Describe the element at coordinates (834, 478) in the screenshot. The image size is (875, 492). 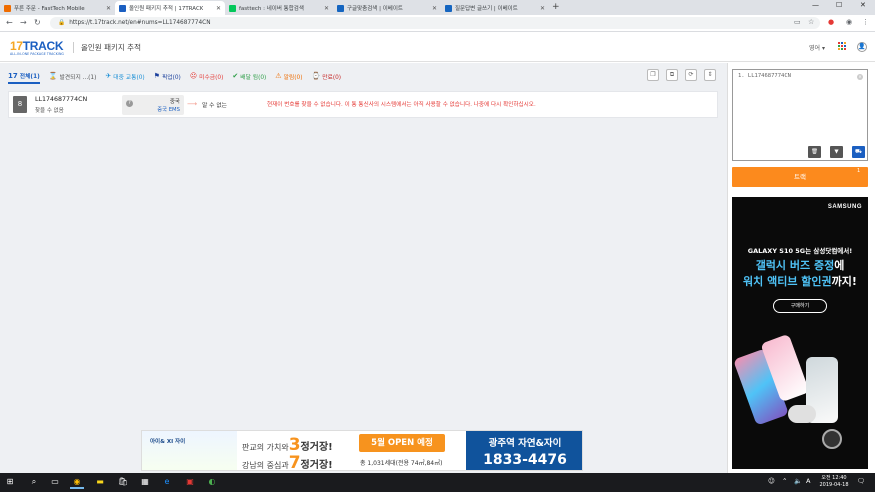
I see `clock-time: 오전 12:40` at that location.